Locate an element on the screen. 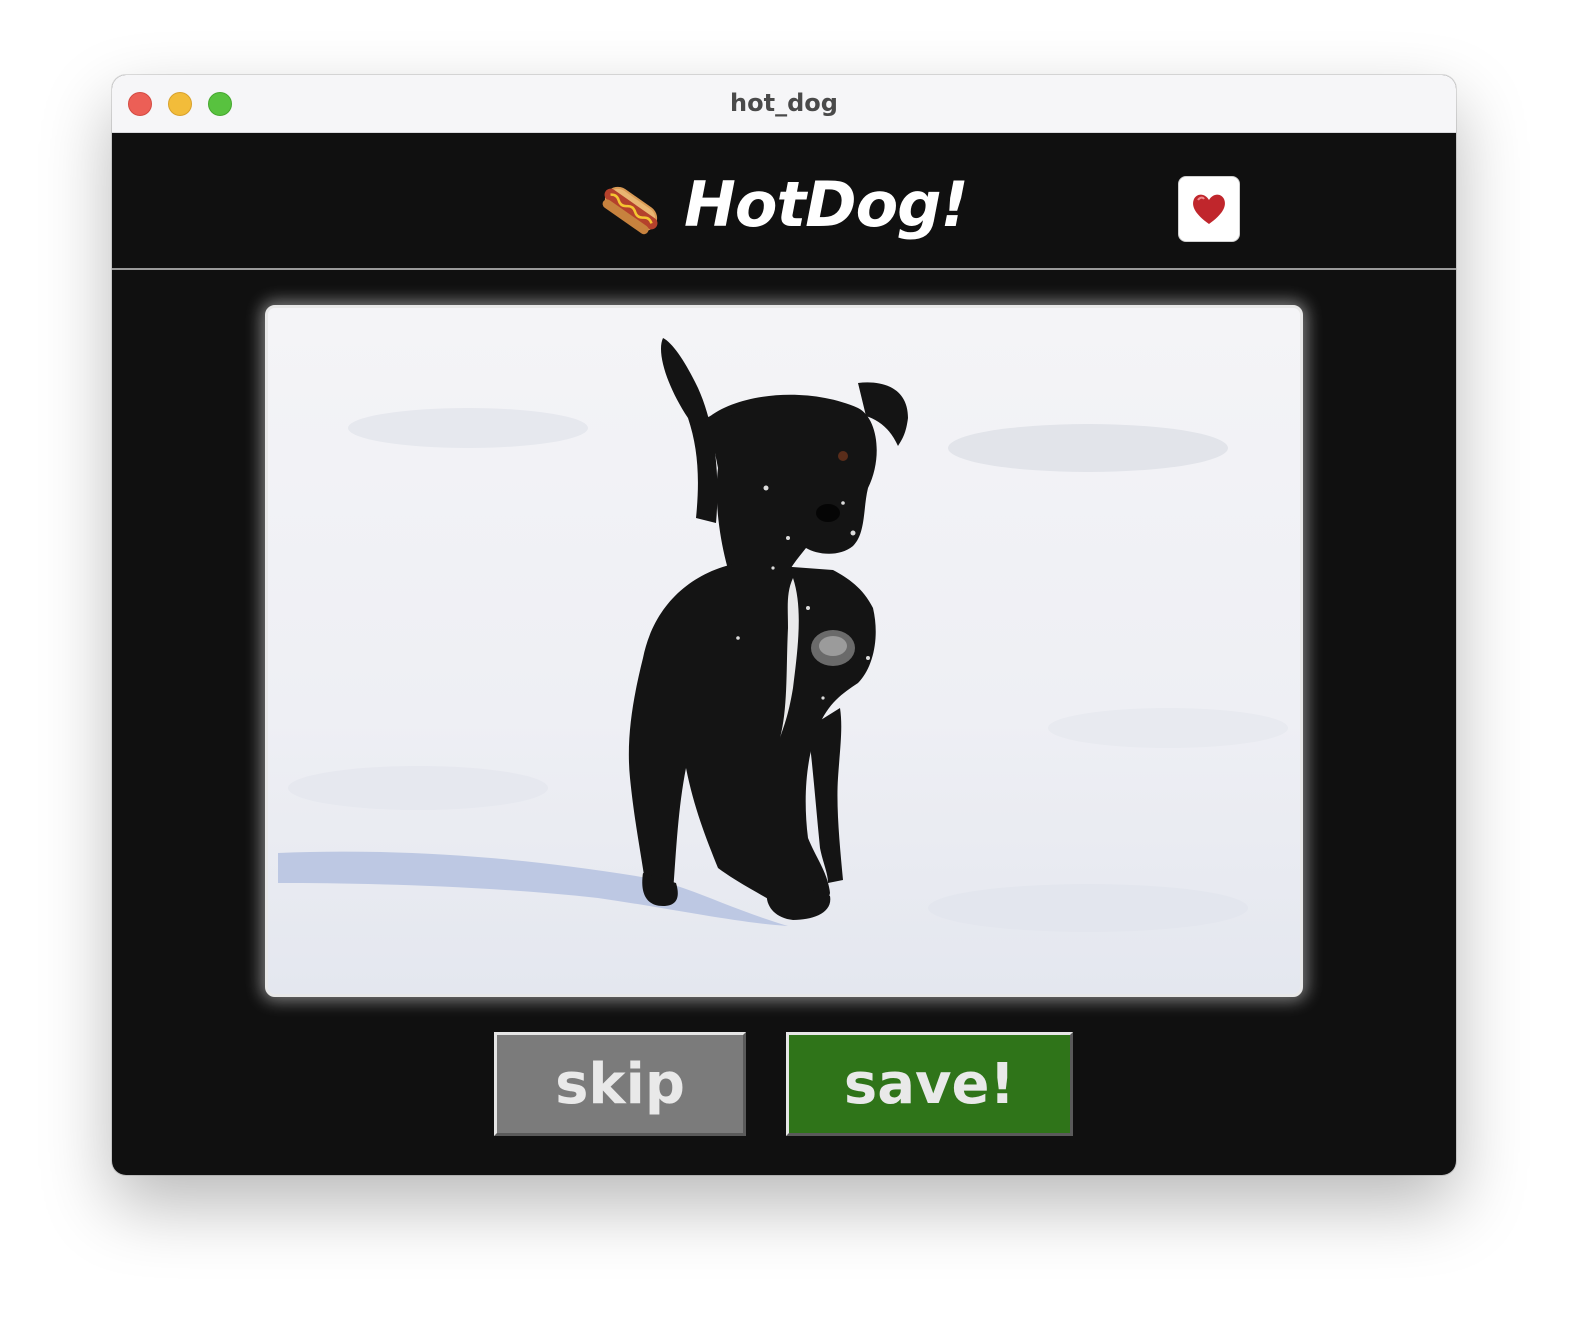 The height and width of the screenshot is (1326, 1570). title-bar: hot_dog is located at coordinates (784, 104).